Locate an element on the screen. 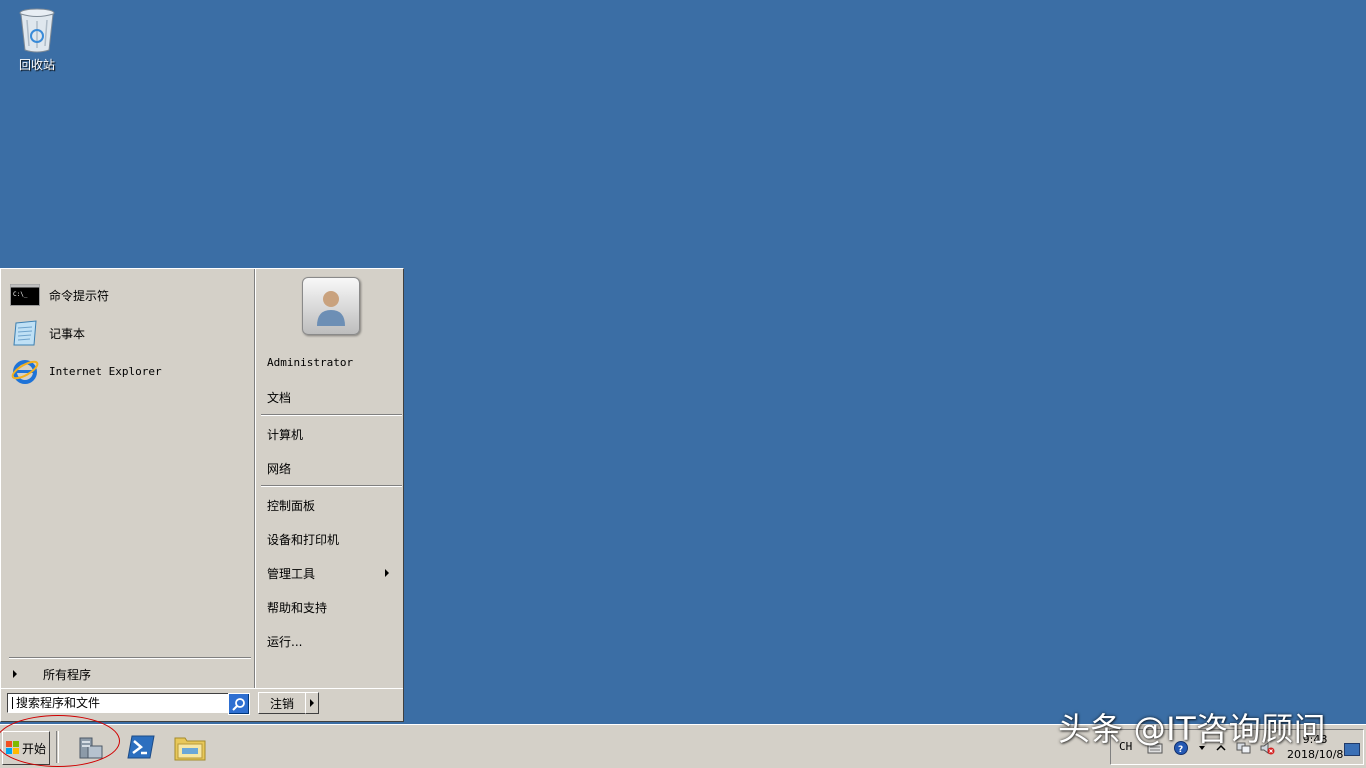 This screenshot has height=768, width=1366. taskbar-explorer is located at coordinates (190, 747).